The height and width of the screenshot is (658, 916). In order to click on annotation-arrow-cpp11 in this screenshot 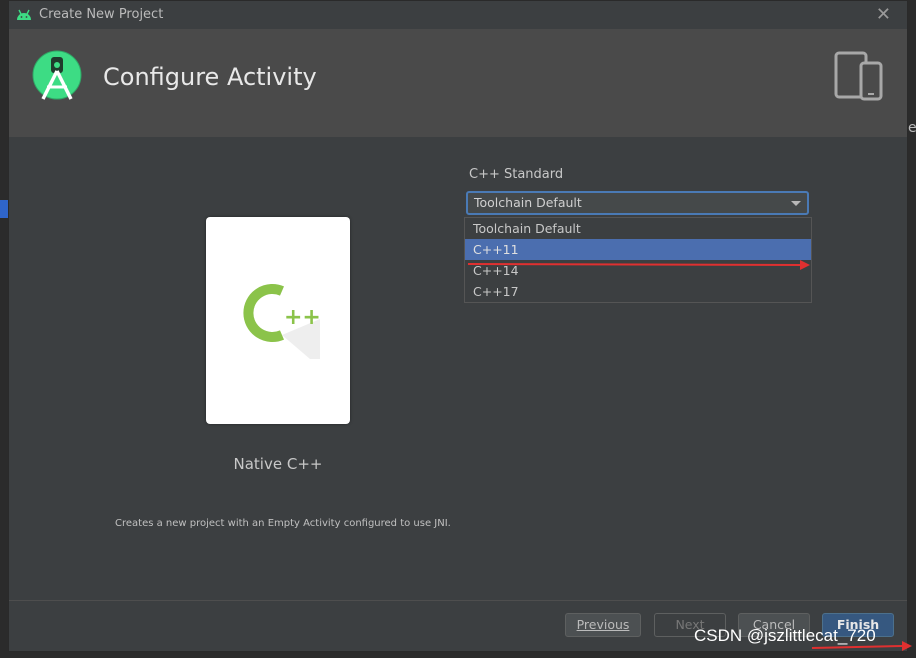, I will do `click(638, 265)`.